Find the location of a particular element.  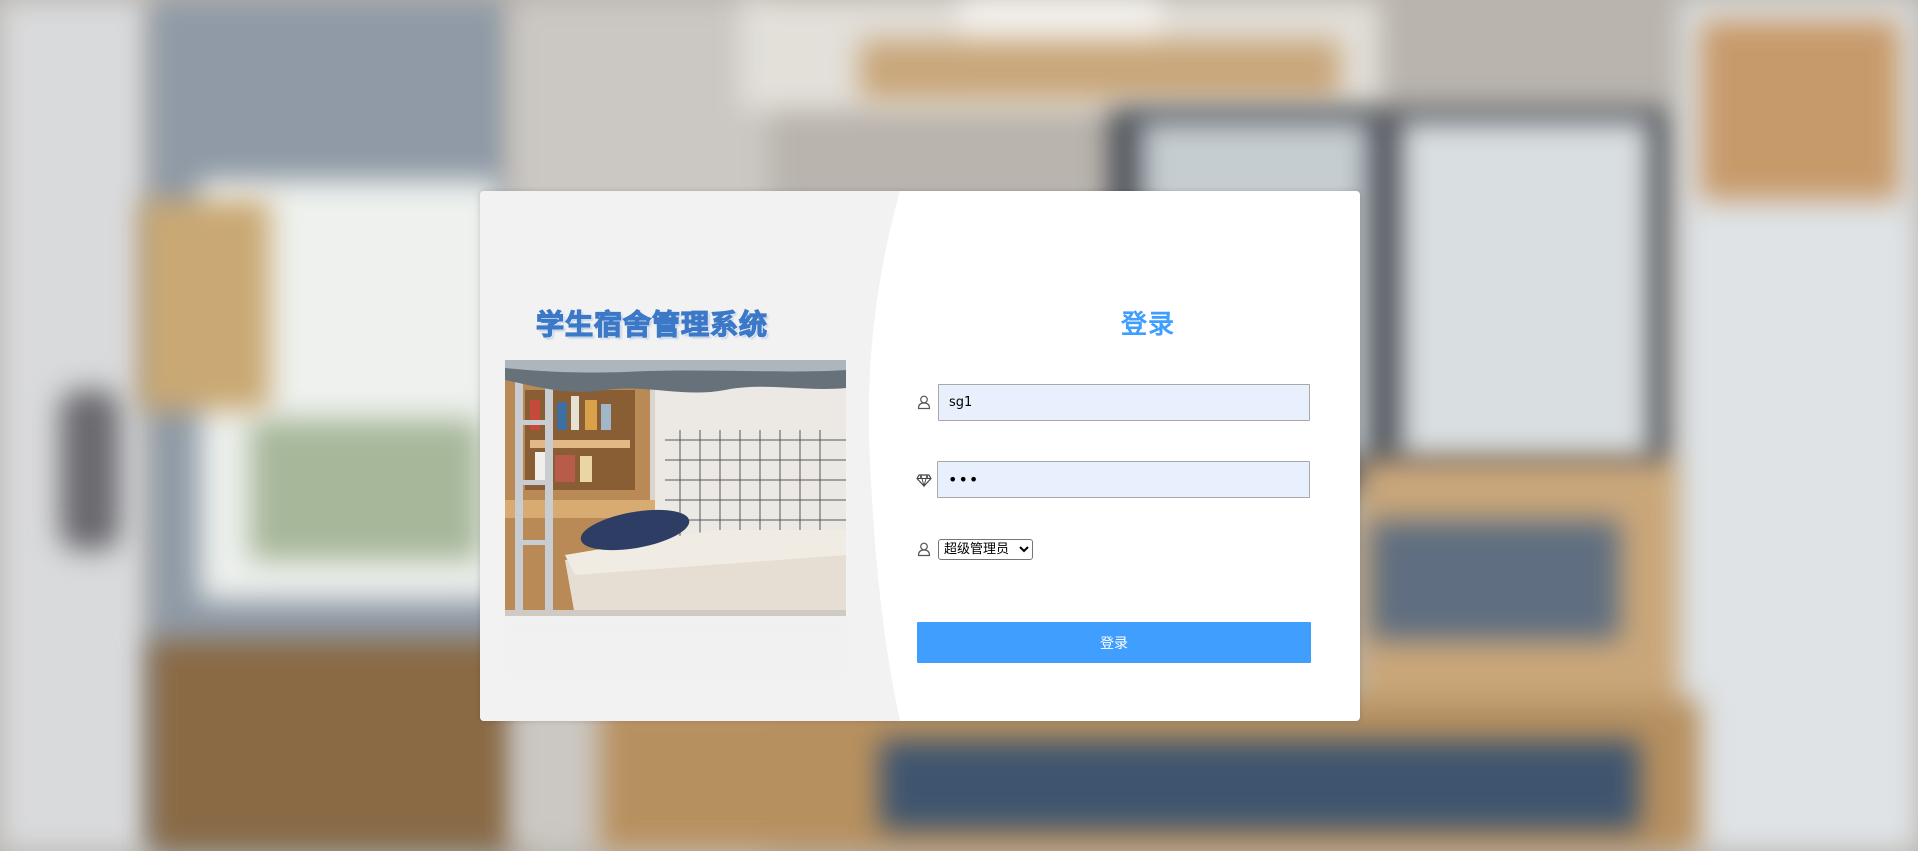

faded-caption-area is located at coordinates (675, 661).